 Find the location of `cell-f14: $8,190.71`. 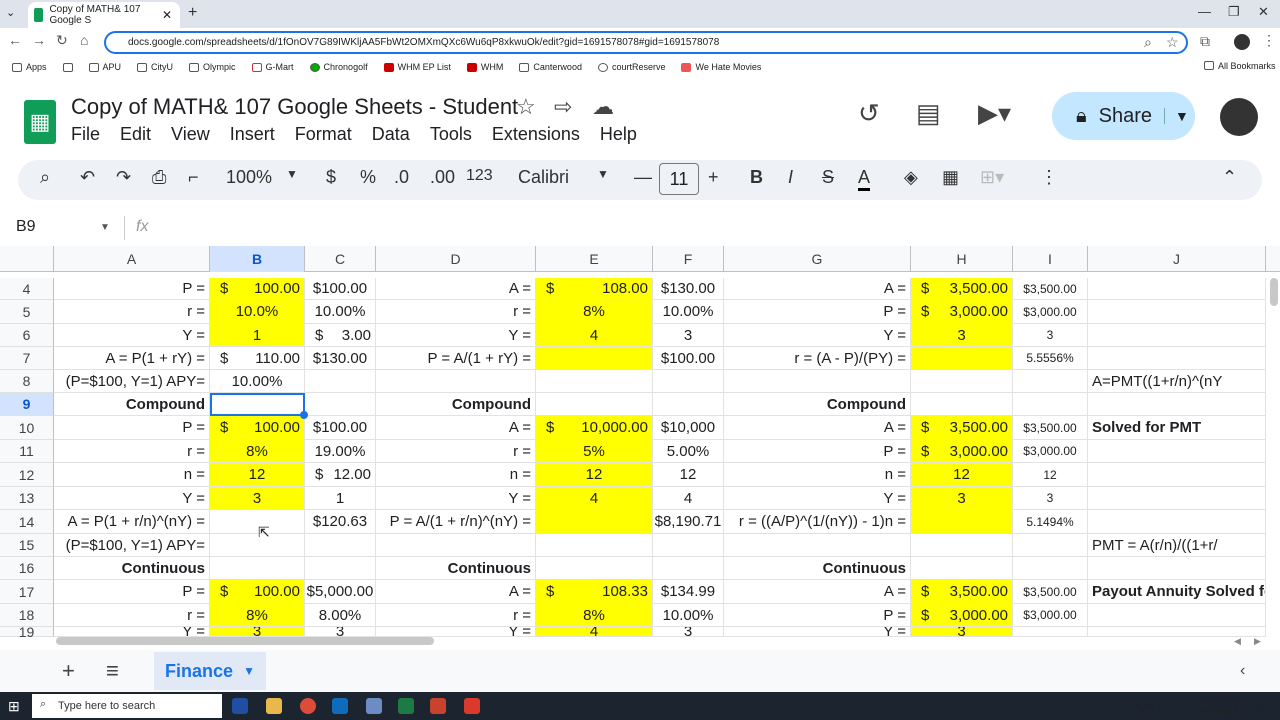

cell-f14: $8,190.71 is located at coordinates (688, 522).